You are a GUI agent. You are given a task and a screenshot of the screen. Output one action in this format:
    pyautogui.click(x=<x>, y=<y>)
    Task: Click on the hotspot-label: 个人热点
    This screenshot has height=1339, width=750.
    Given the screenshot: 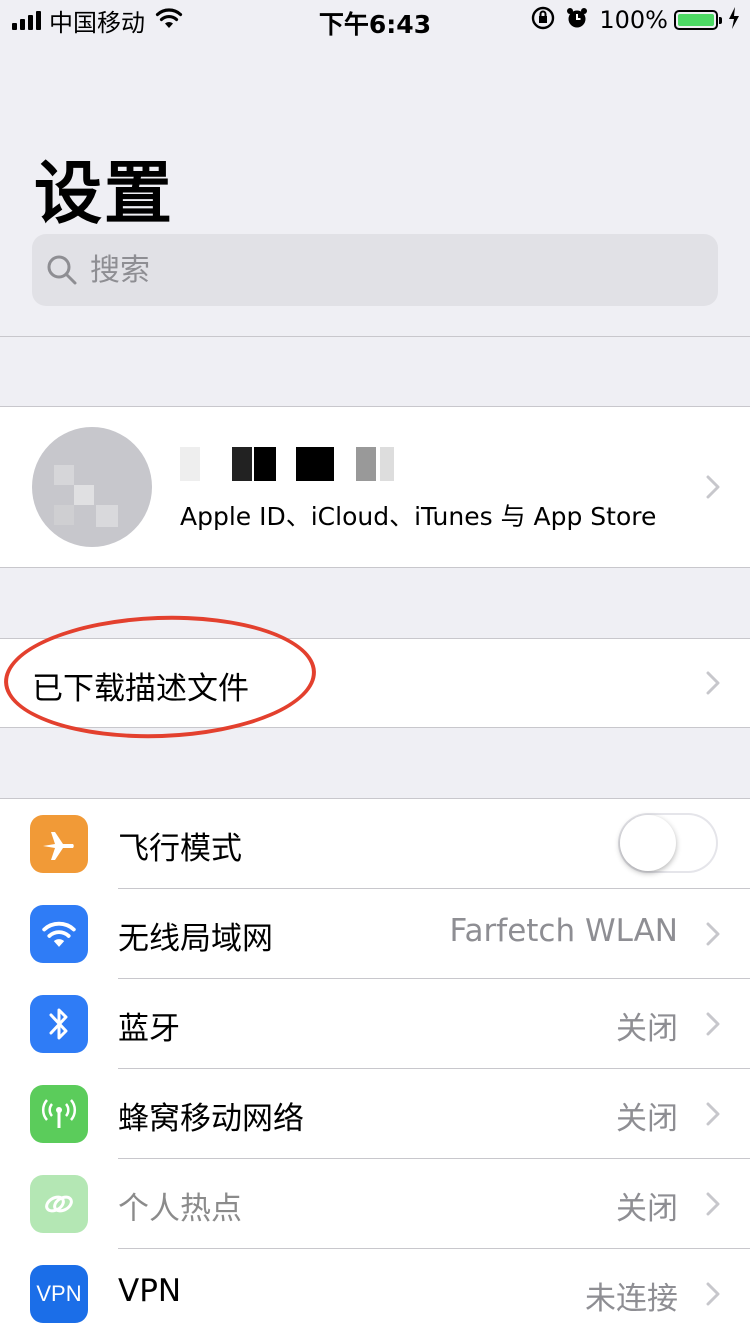 What is the action you would take?
    pyautogui.click(x=180, y=1209)
    